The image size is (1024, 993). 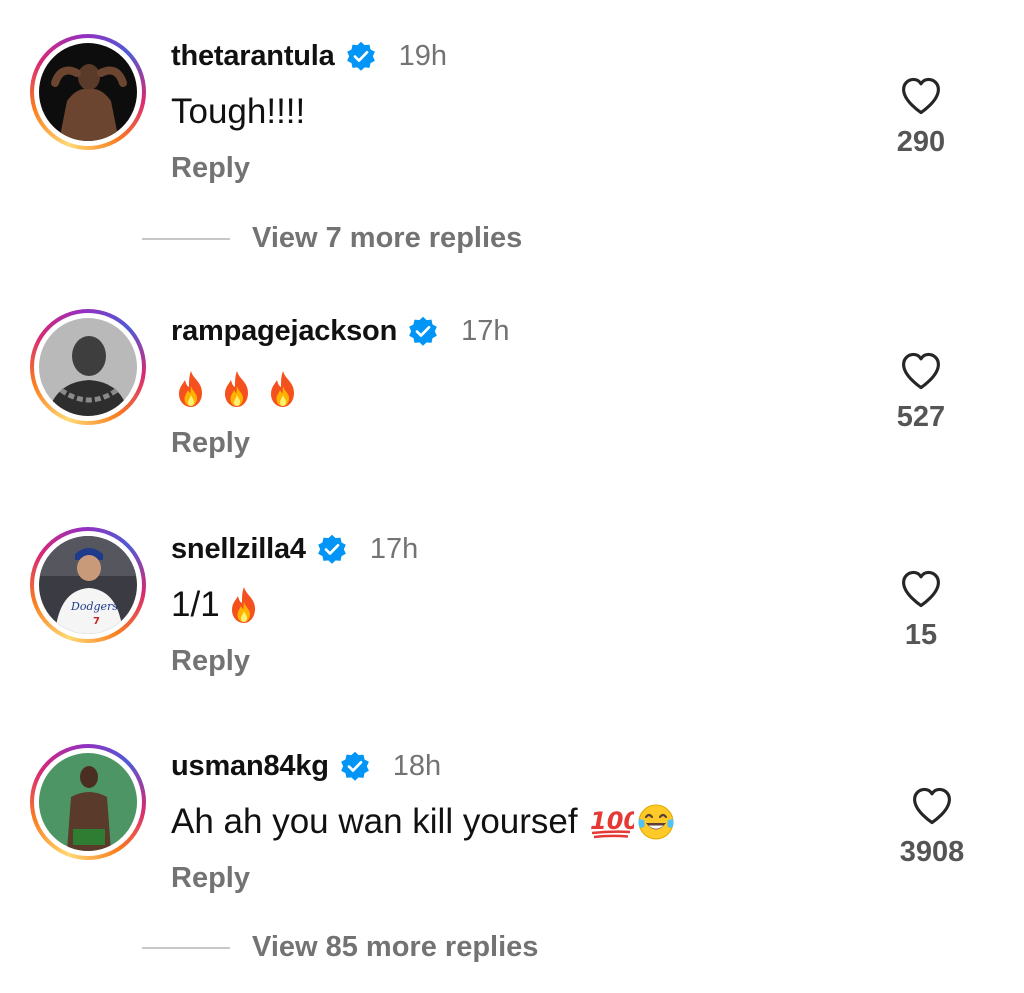 What do you see at coordinates (921, 417) in the screenshot?
I see `like-count: 527` at bounding box center [921, 417].